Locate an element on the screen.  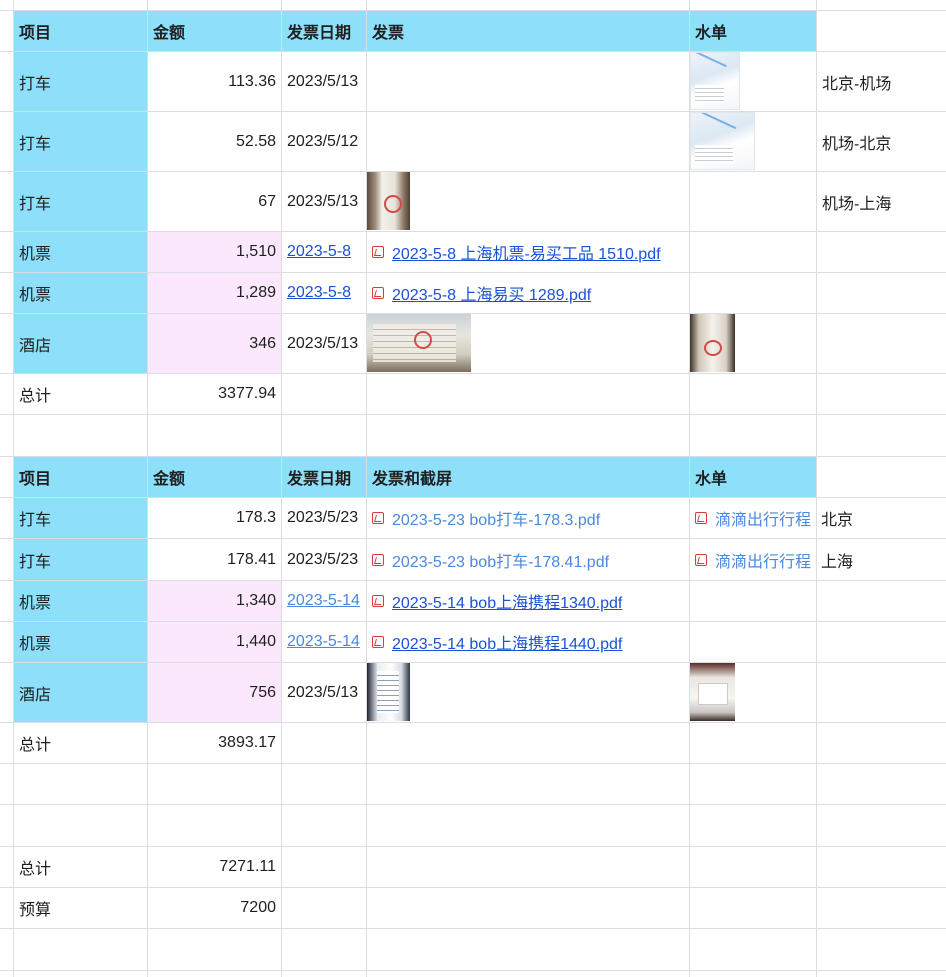
invoice-file-link: 2023-5-8 上海易买 1289.pdf is located at coordinates (491, 293).